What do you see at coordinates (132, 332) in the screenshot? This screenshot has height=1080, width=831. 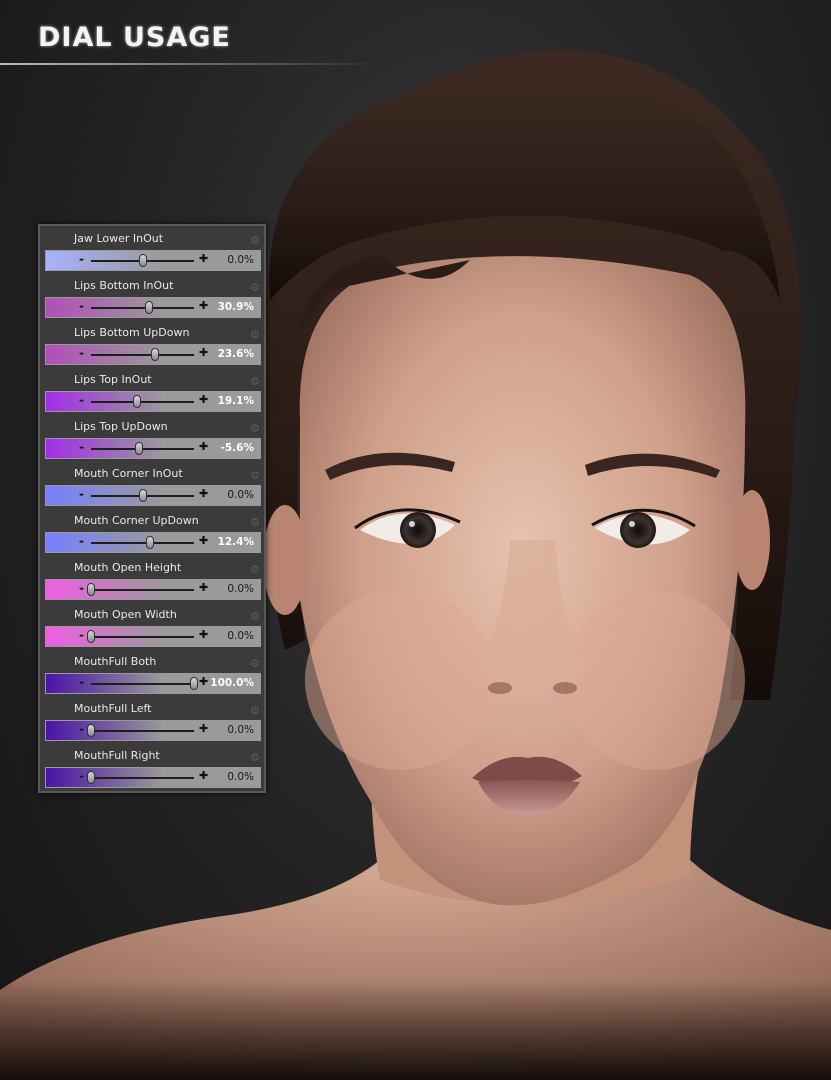 I see `dial-label: Lips Bottom UpDown` at bounding box center [132, 332].